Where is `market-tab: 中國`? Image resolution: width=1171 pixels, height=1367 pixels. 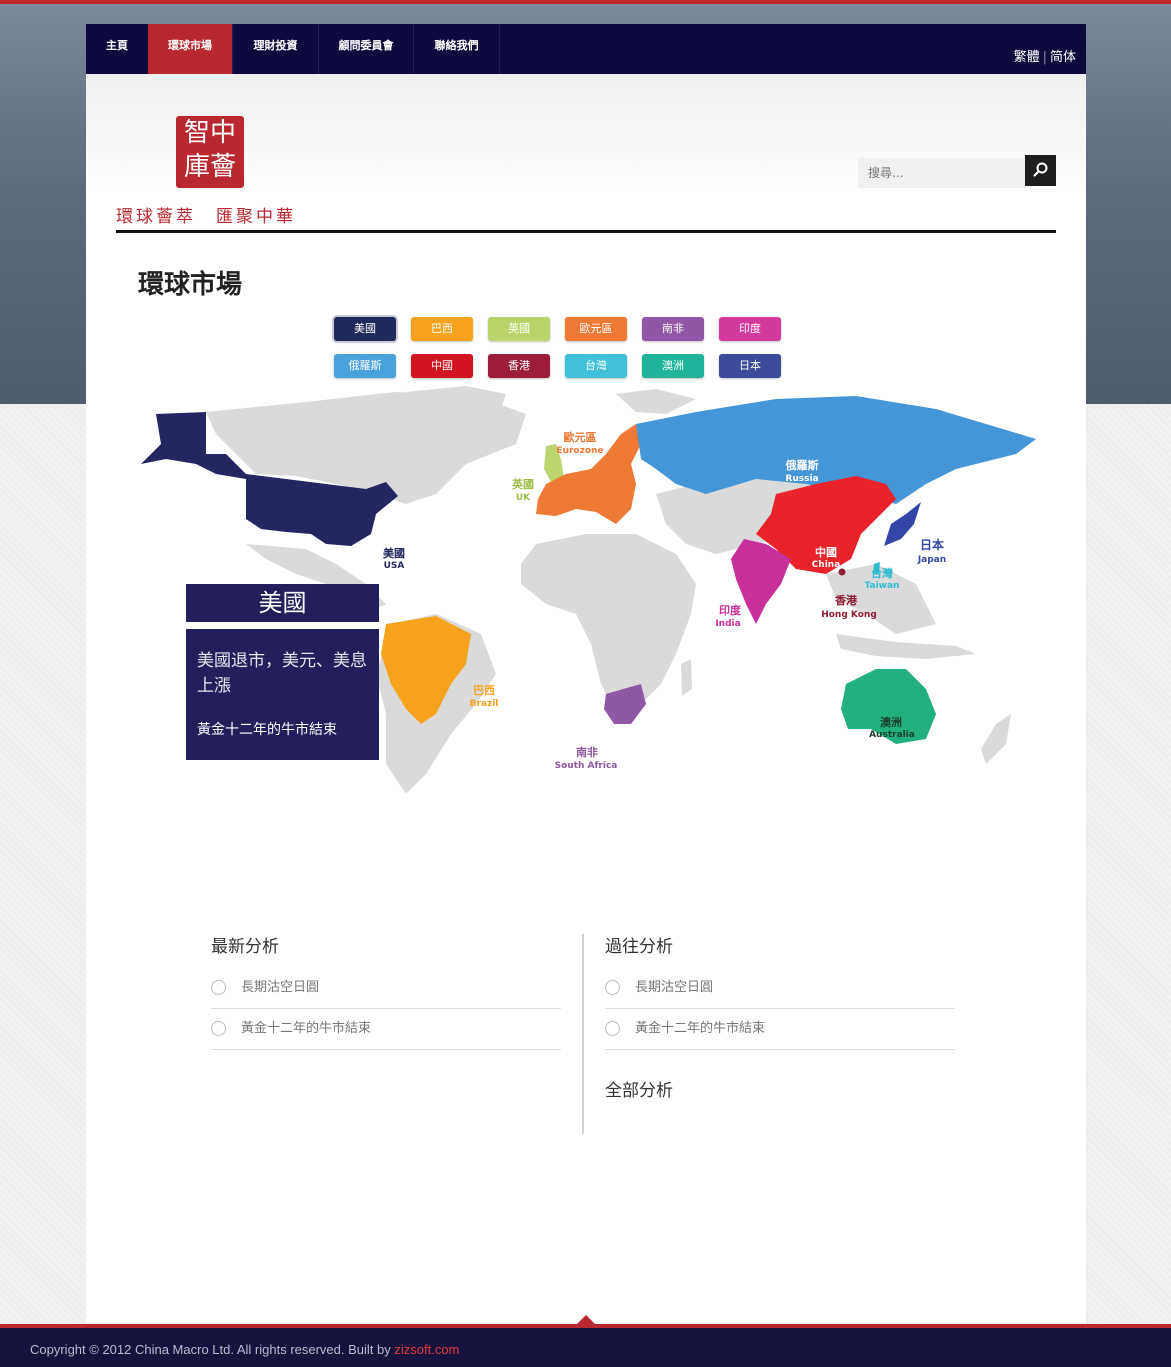 market-tab: 中國 is located at coordinates (442, 366).